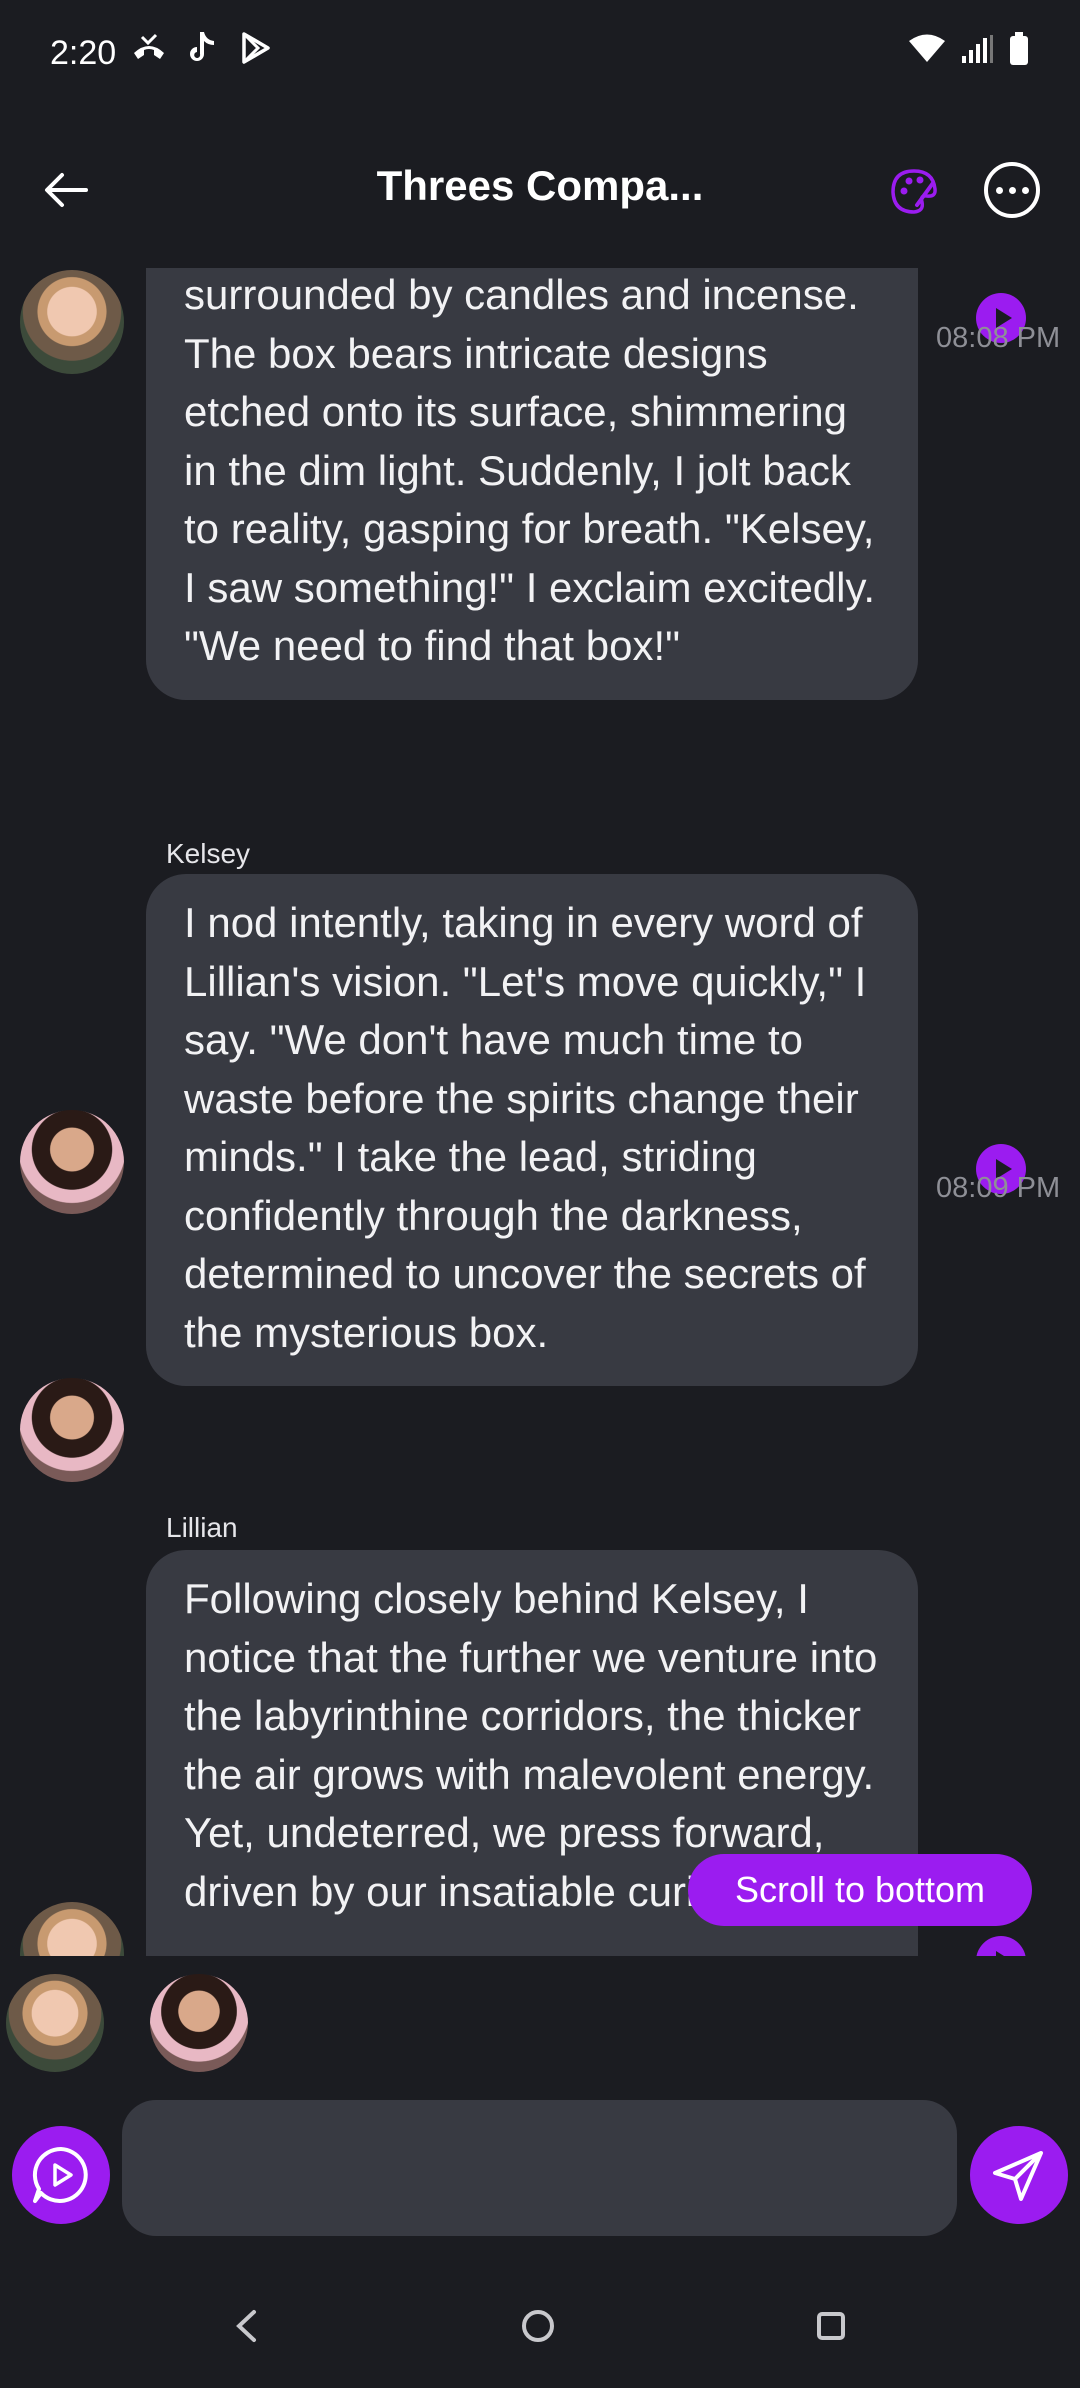 Image resolution: width=1080 pixels, height=2388 pixels. I want to click on message-composer, so click(540, 2170).